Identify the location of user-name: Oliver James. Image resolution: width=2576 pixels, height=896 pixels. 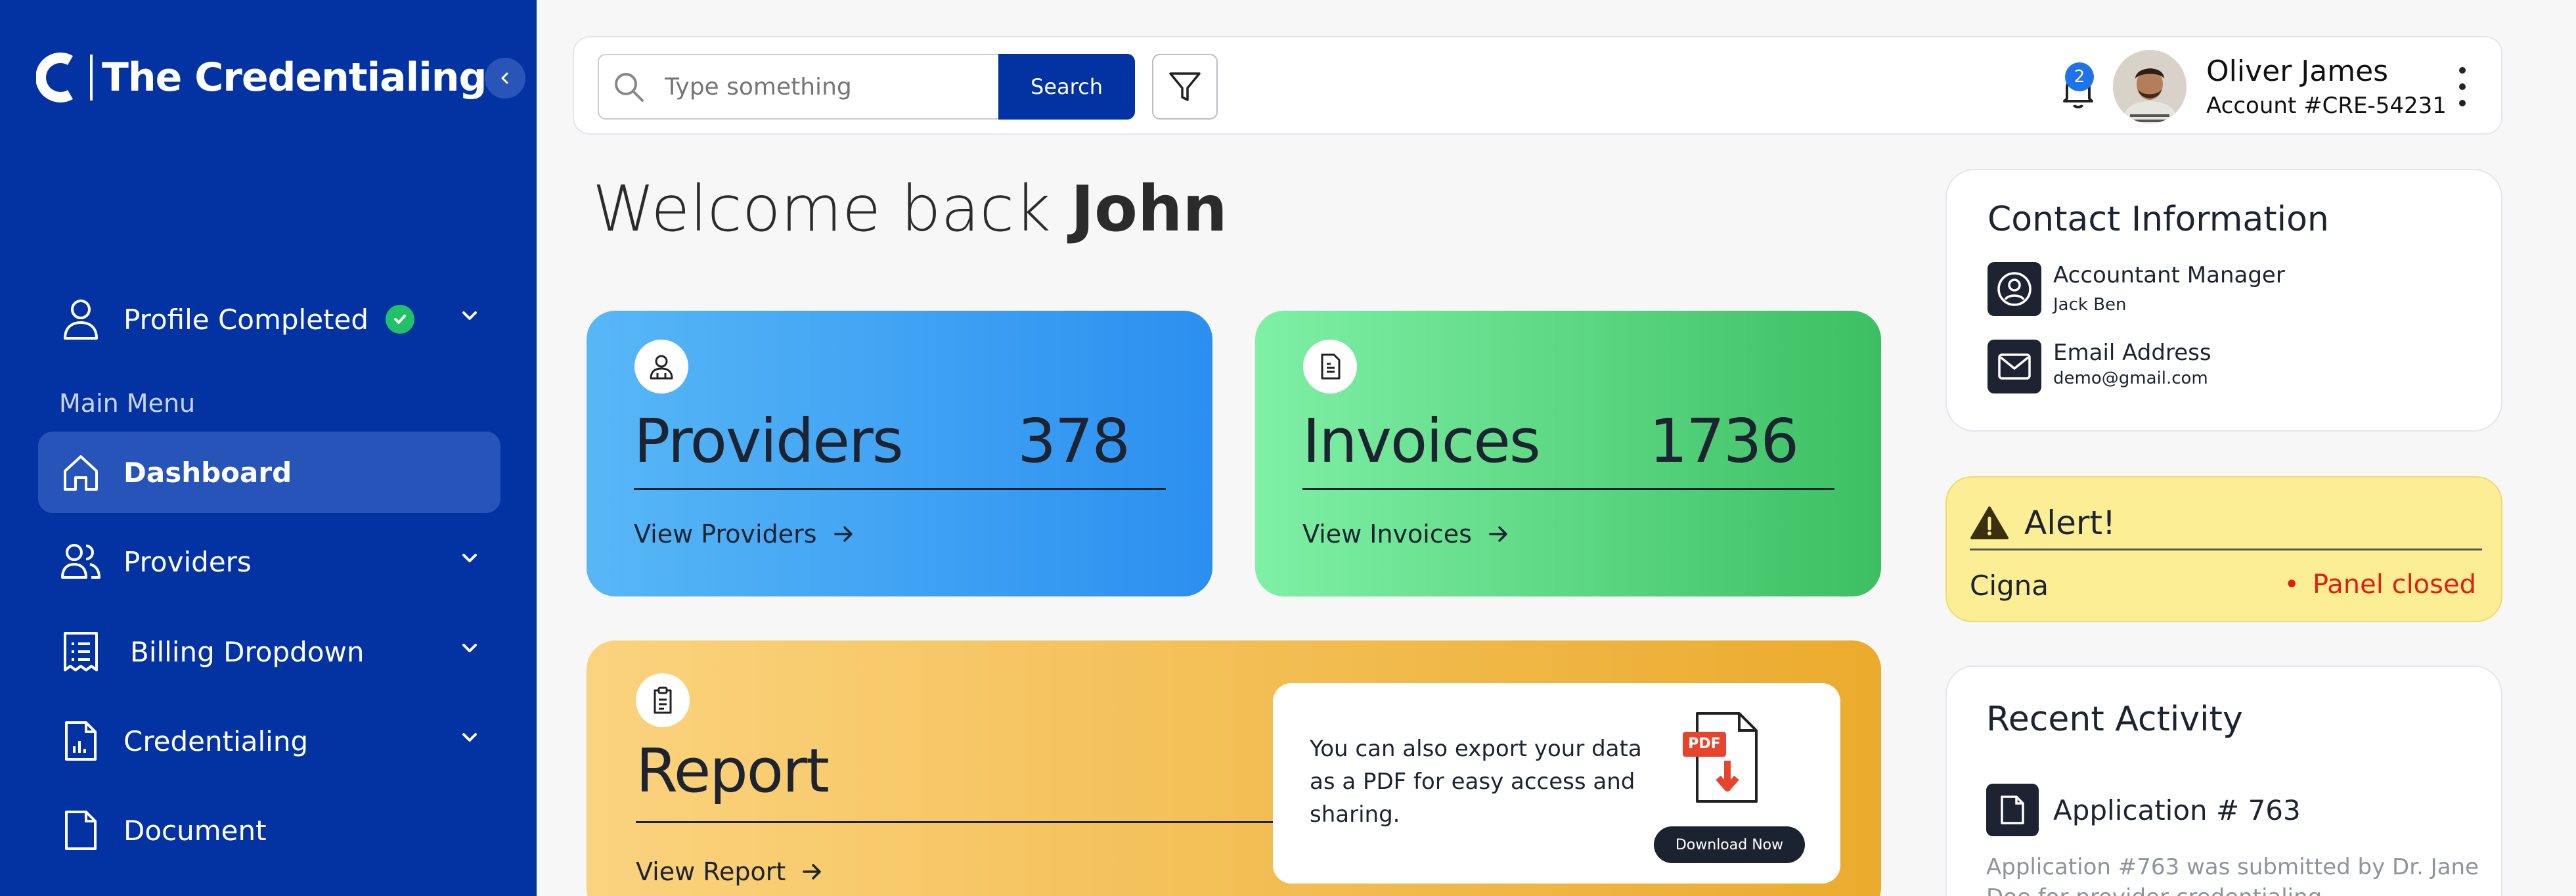
(2297, 71).